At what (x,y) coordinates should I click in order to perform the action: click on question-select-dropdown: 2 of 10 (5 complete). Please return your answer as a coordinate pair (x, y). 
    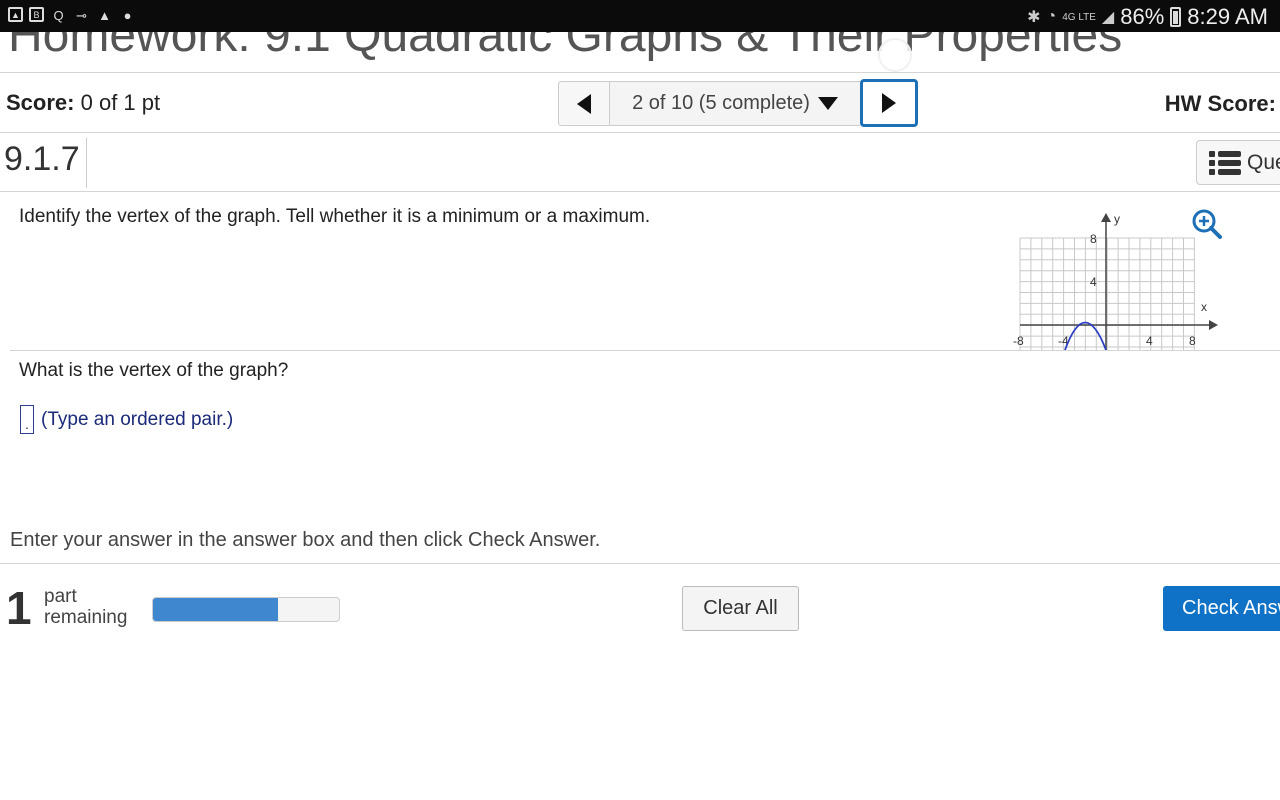
    Looking at the image, I should click on (735, 103).